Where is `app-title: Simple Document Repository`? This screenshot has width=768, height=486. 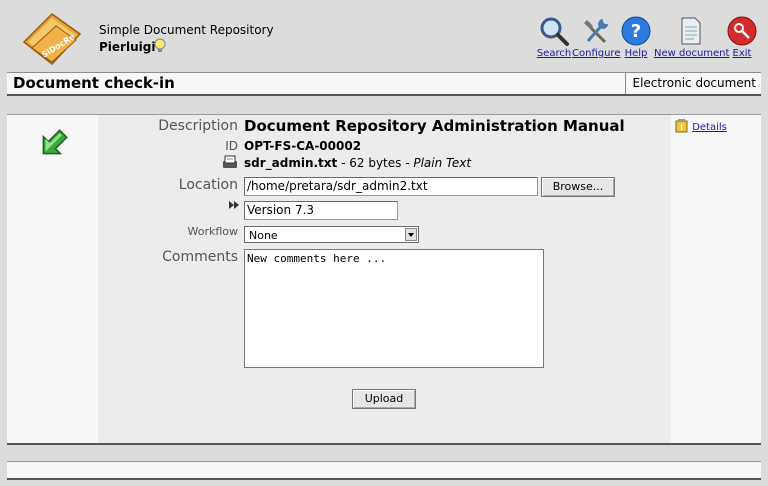 app-title: Simple Document Repository is located at coordinates (186, 30).